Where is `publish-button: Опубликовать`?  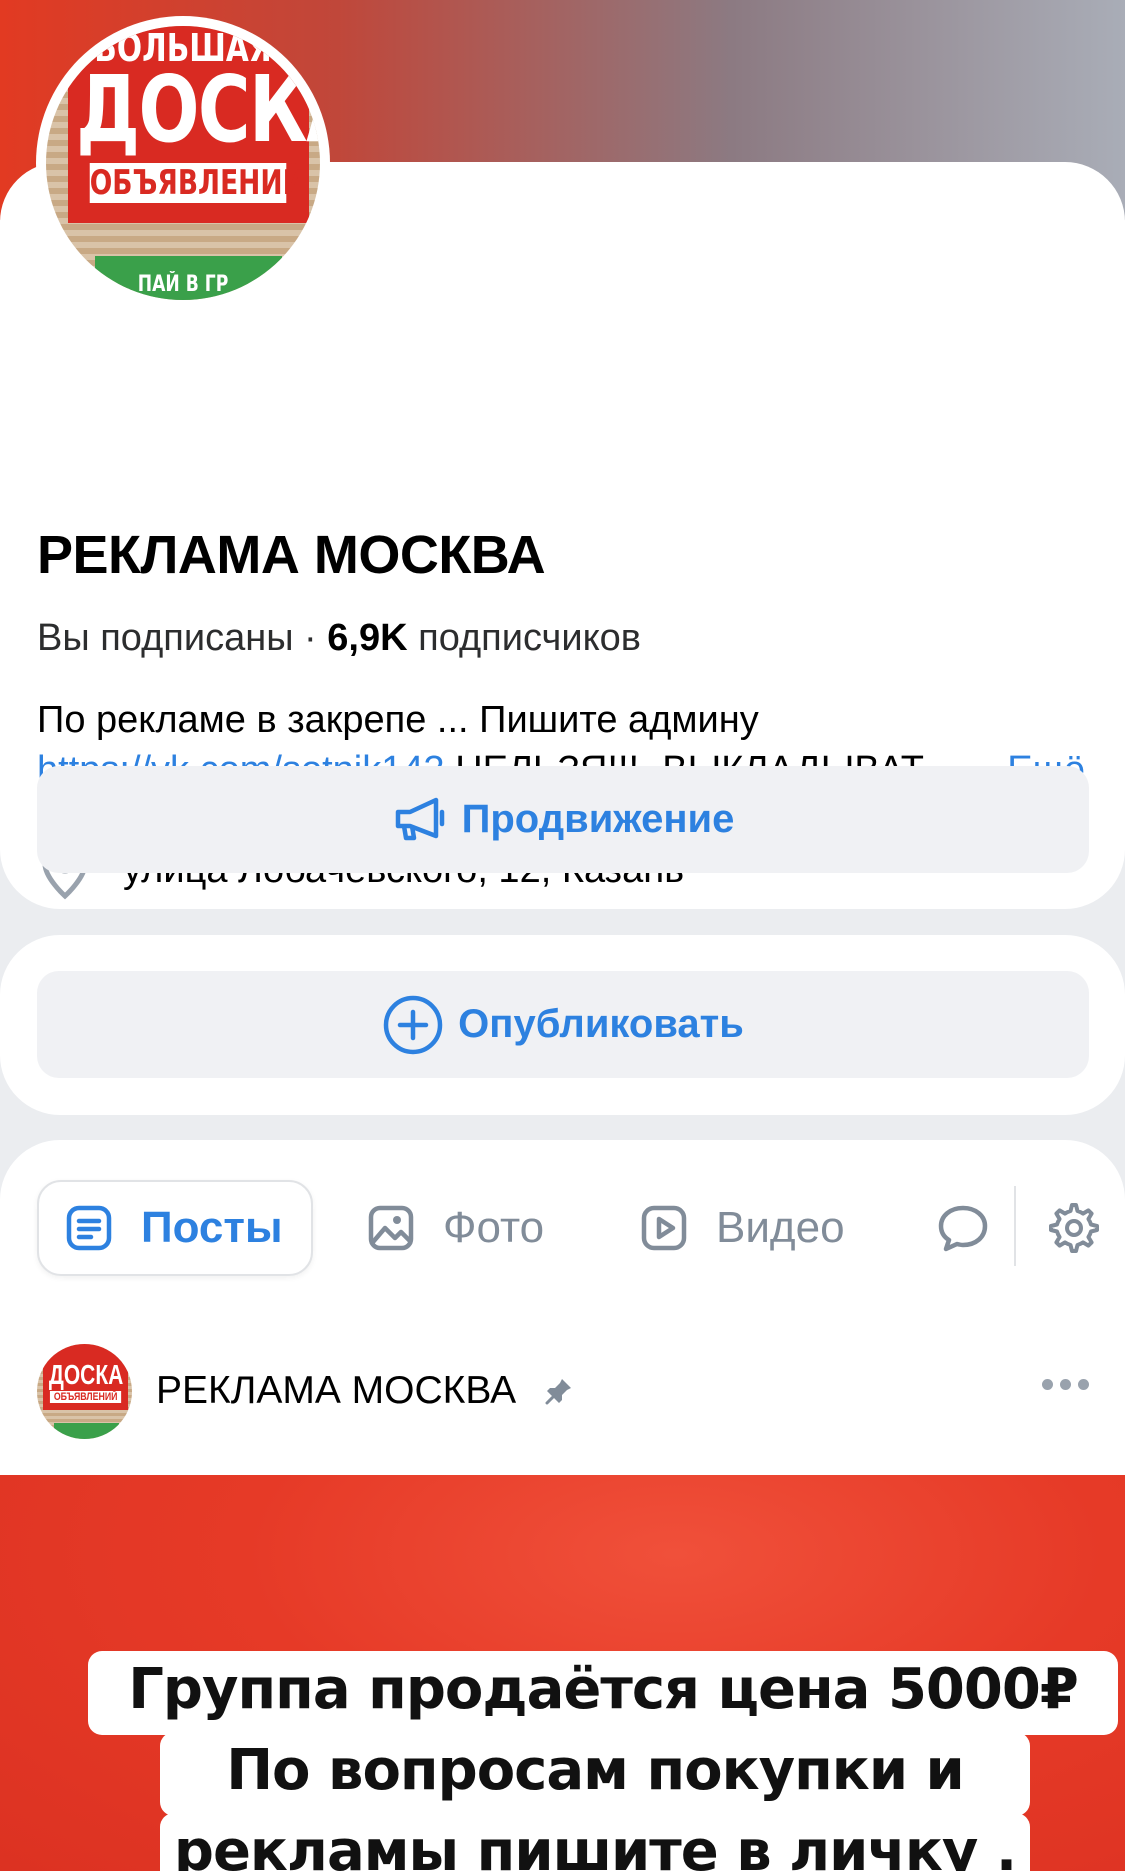 publish-button: Опубликовать is located at coordinates (563, 1024).